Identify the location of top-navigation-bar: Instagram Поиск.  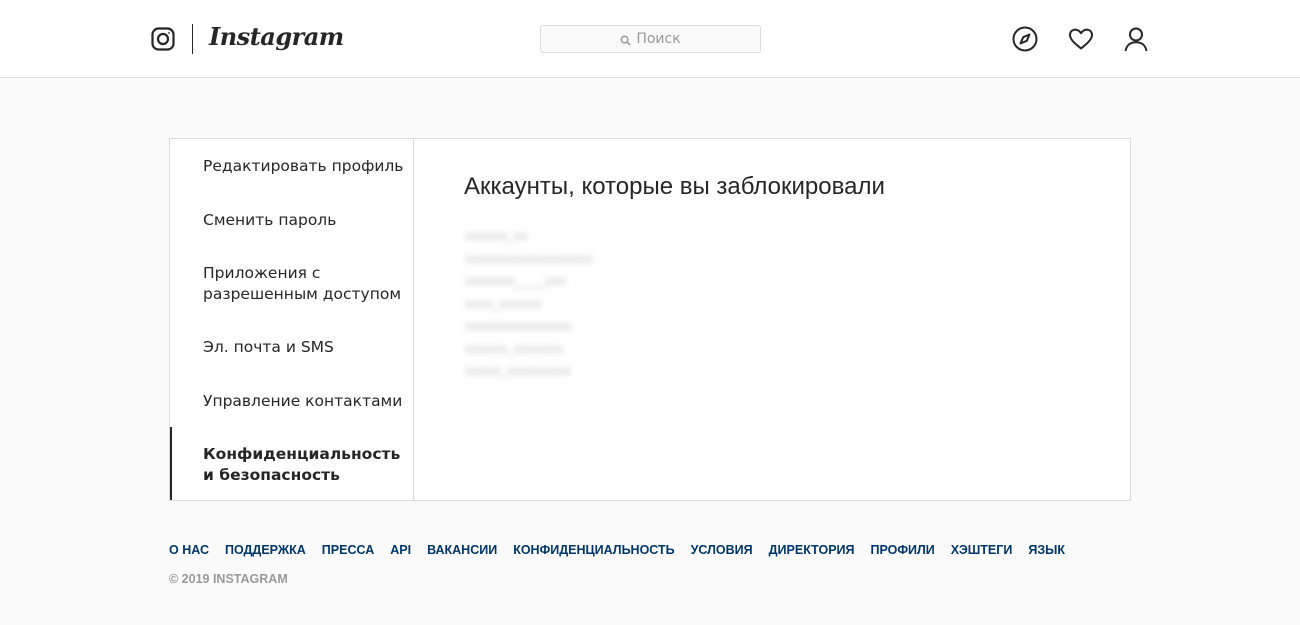
(650, 39).